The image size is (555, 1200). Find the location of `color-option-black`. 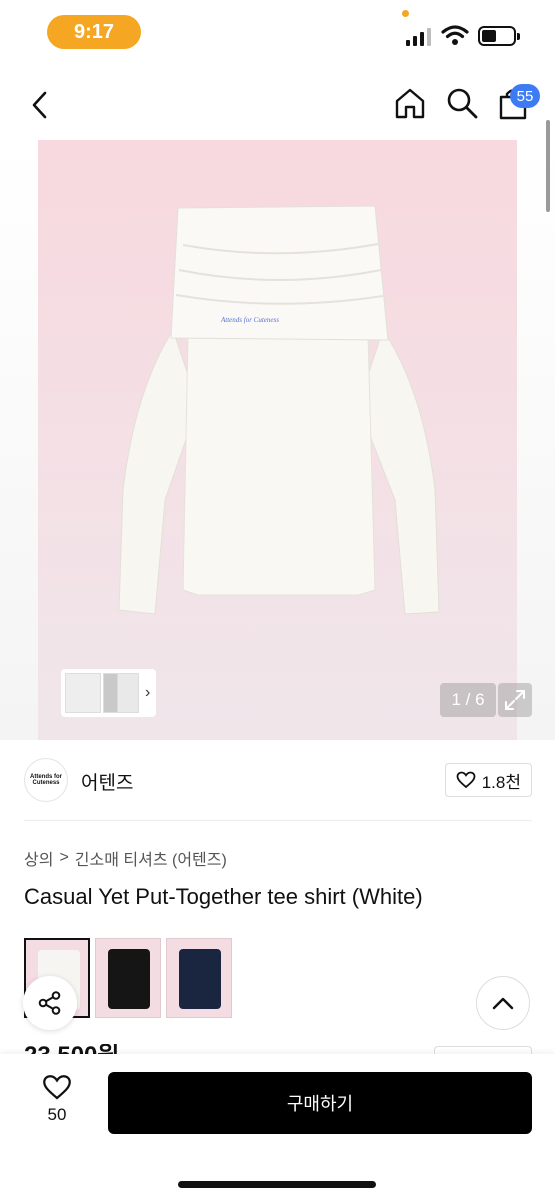

color-option-black is located at coordinates (128, 978).